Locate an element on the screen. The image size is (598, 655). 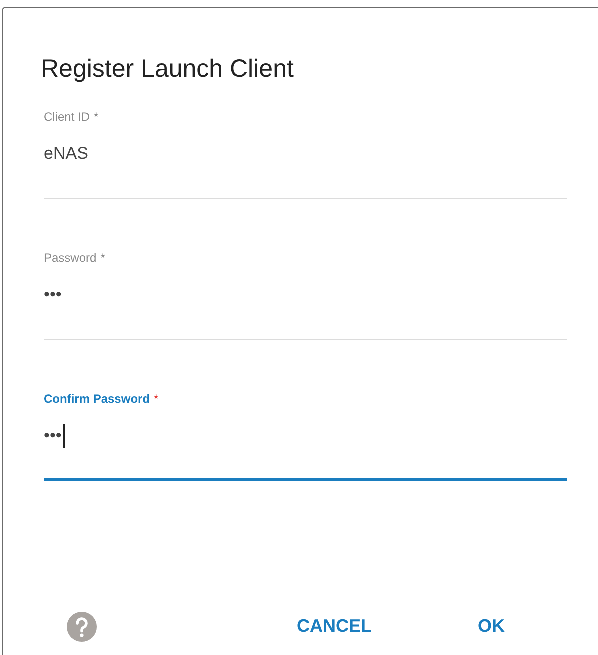
cancel-button: CANCEL is located at coordinates (334, 626).